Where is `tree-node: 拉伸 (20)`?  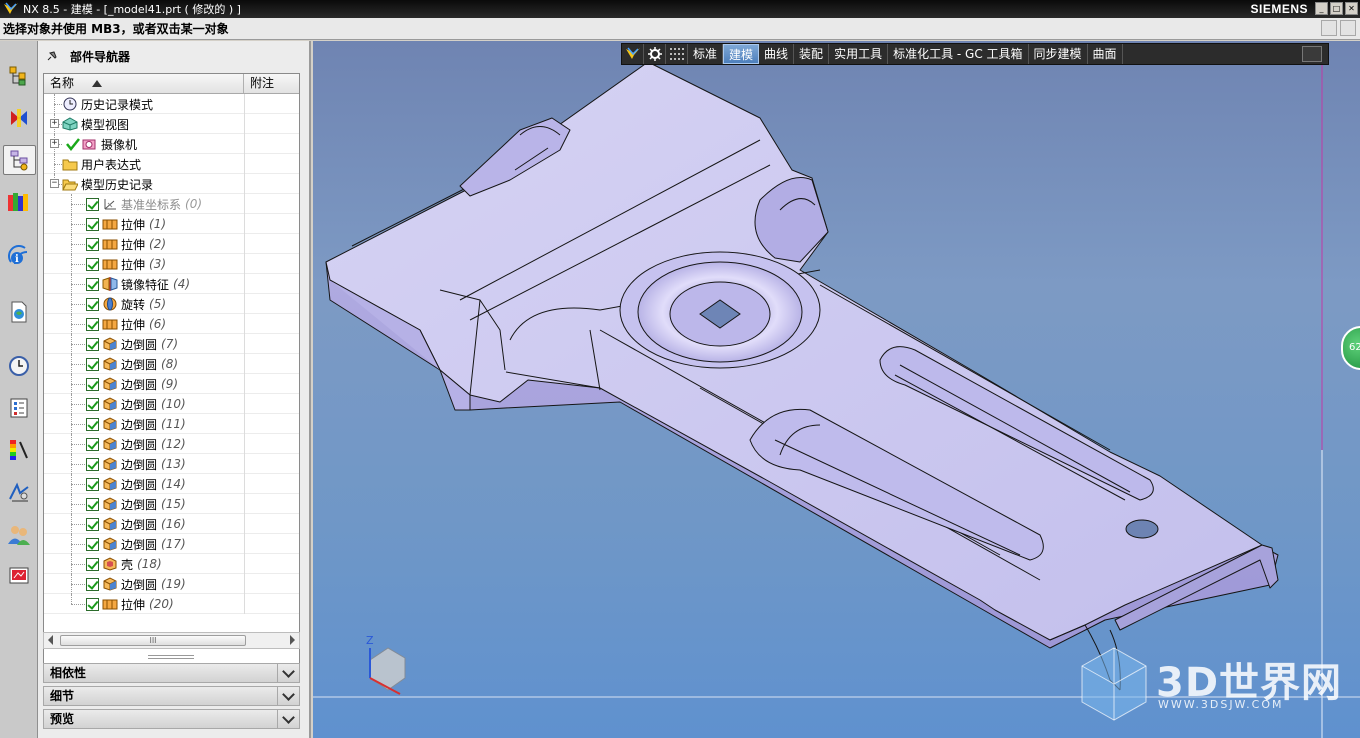 tree-node: 拉伸 (20) is located at coordinates (171, 604).